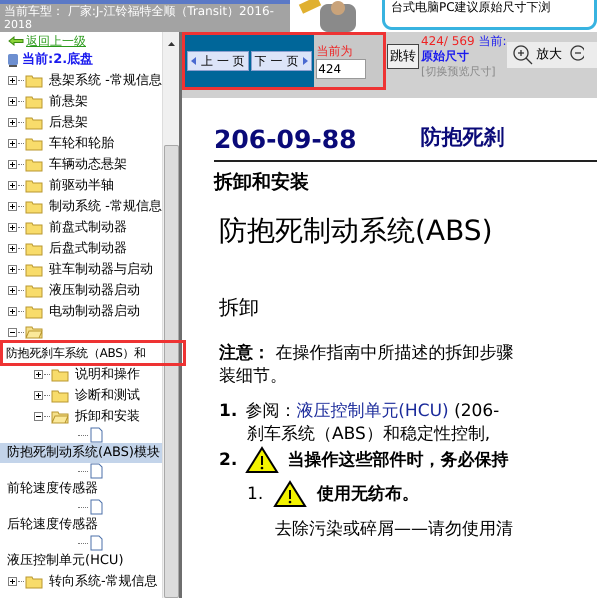 The image size is (597, 598). Describe the element at coordinates (68, 122) in the screenshot. I see `tree-item: 后悬架` at that location.